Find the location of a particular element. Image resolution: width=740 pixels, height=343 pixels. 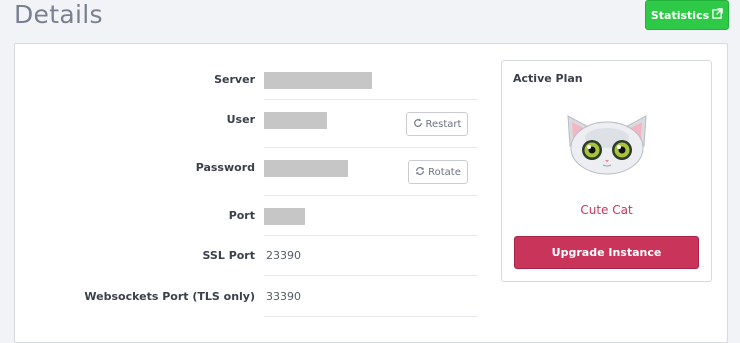

statistics-button: Statistics is located at coordinates (687, 15).